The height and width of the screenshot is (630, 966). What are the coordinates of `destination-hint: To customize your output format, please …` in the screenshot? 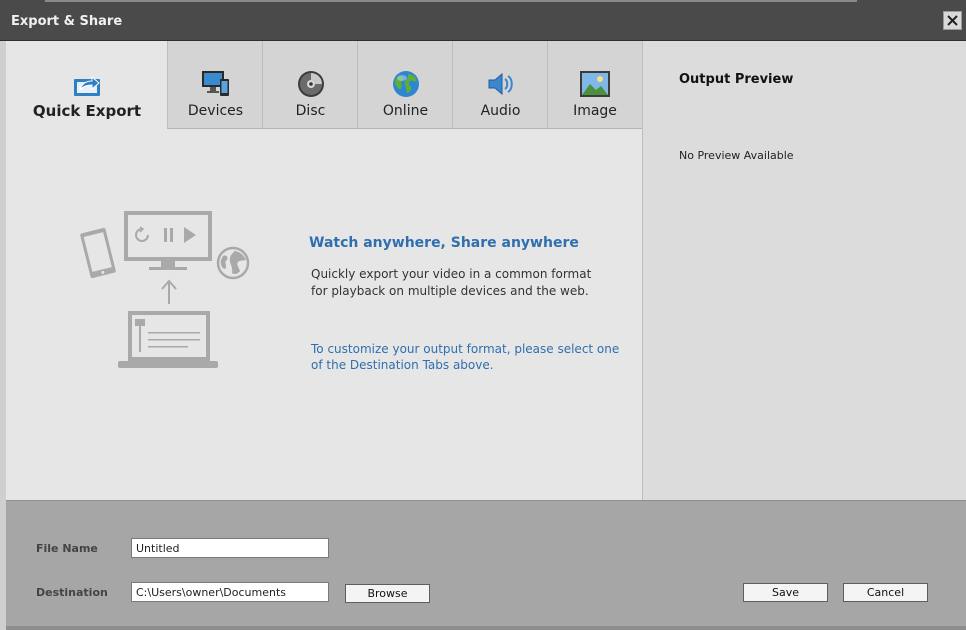 It's located at (465, 357).